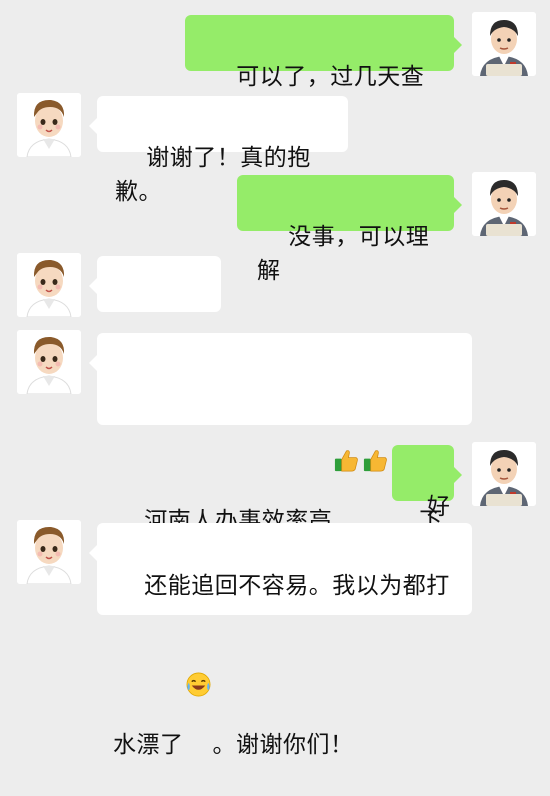 The height and width of the screenshot is (796, 550). Describe the element at coordinates (283, 745) in the screenshot. I see `message-text-after: 。谢谢你们！` at that location.